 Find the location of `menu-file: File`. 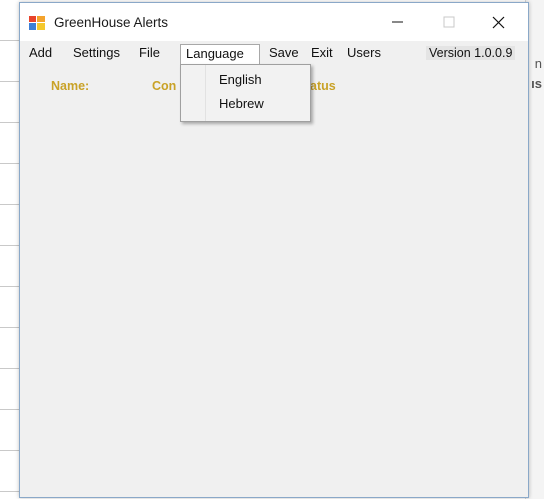

menu-file: File is located at coordinates (149, 54).